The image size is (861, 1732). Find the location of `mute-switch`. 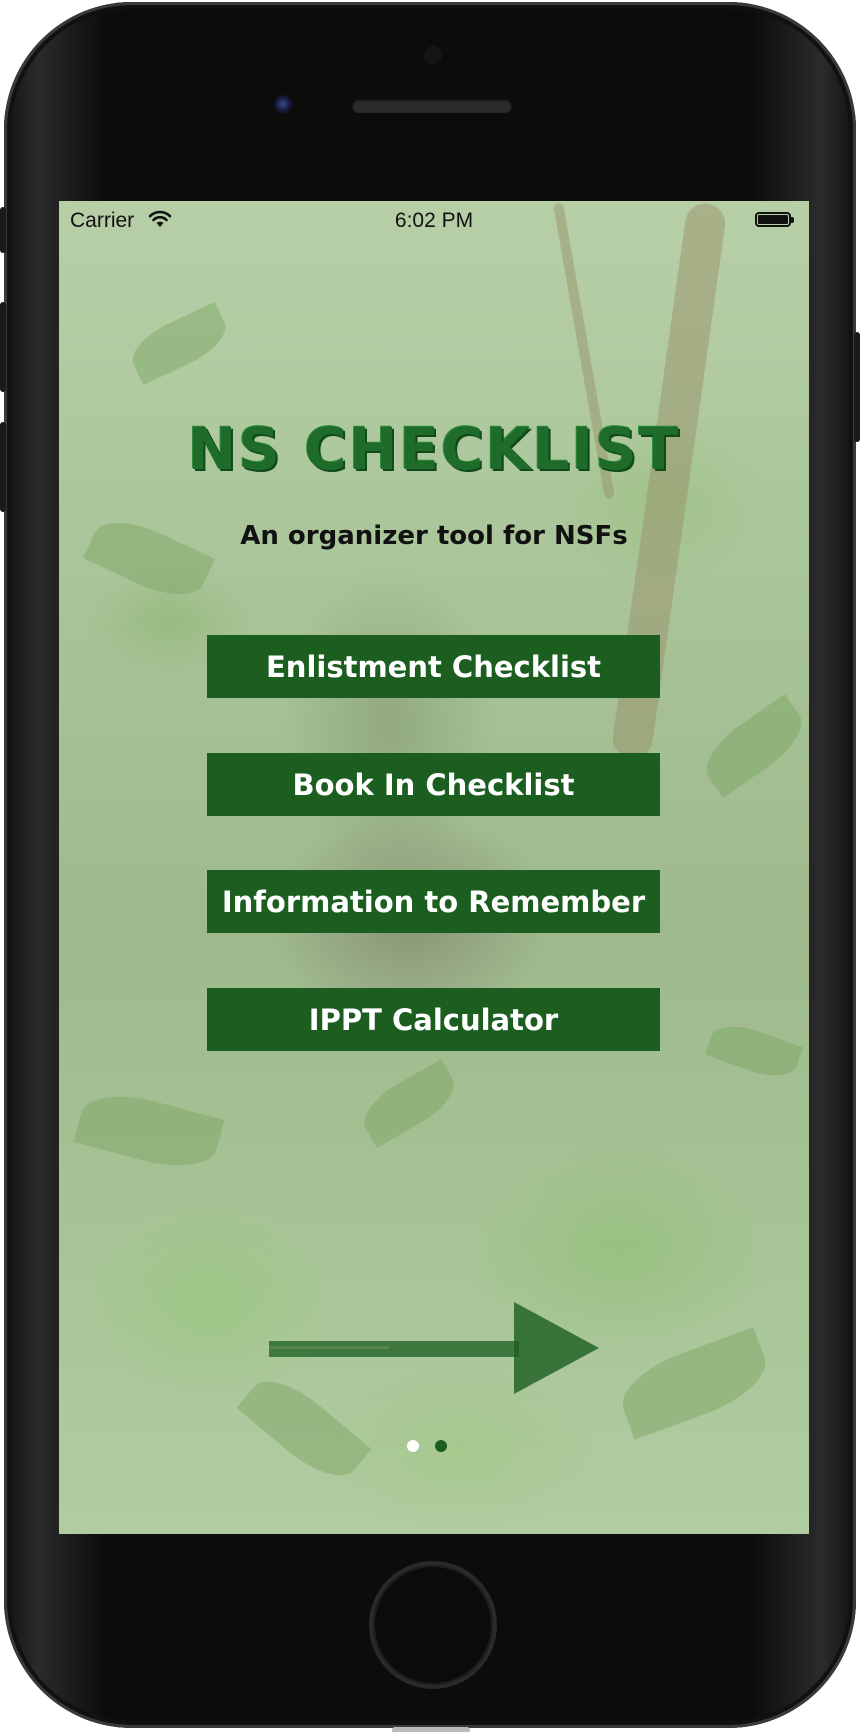

mute-switch is located at coordinates (3, 230).